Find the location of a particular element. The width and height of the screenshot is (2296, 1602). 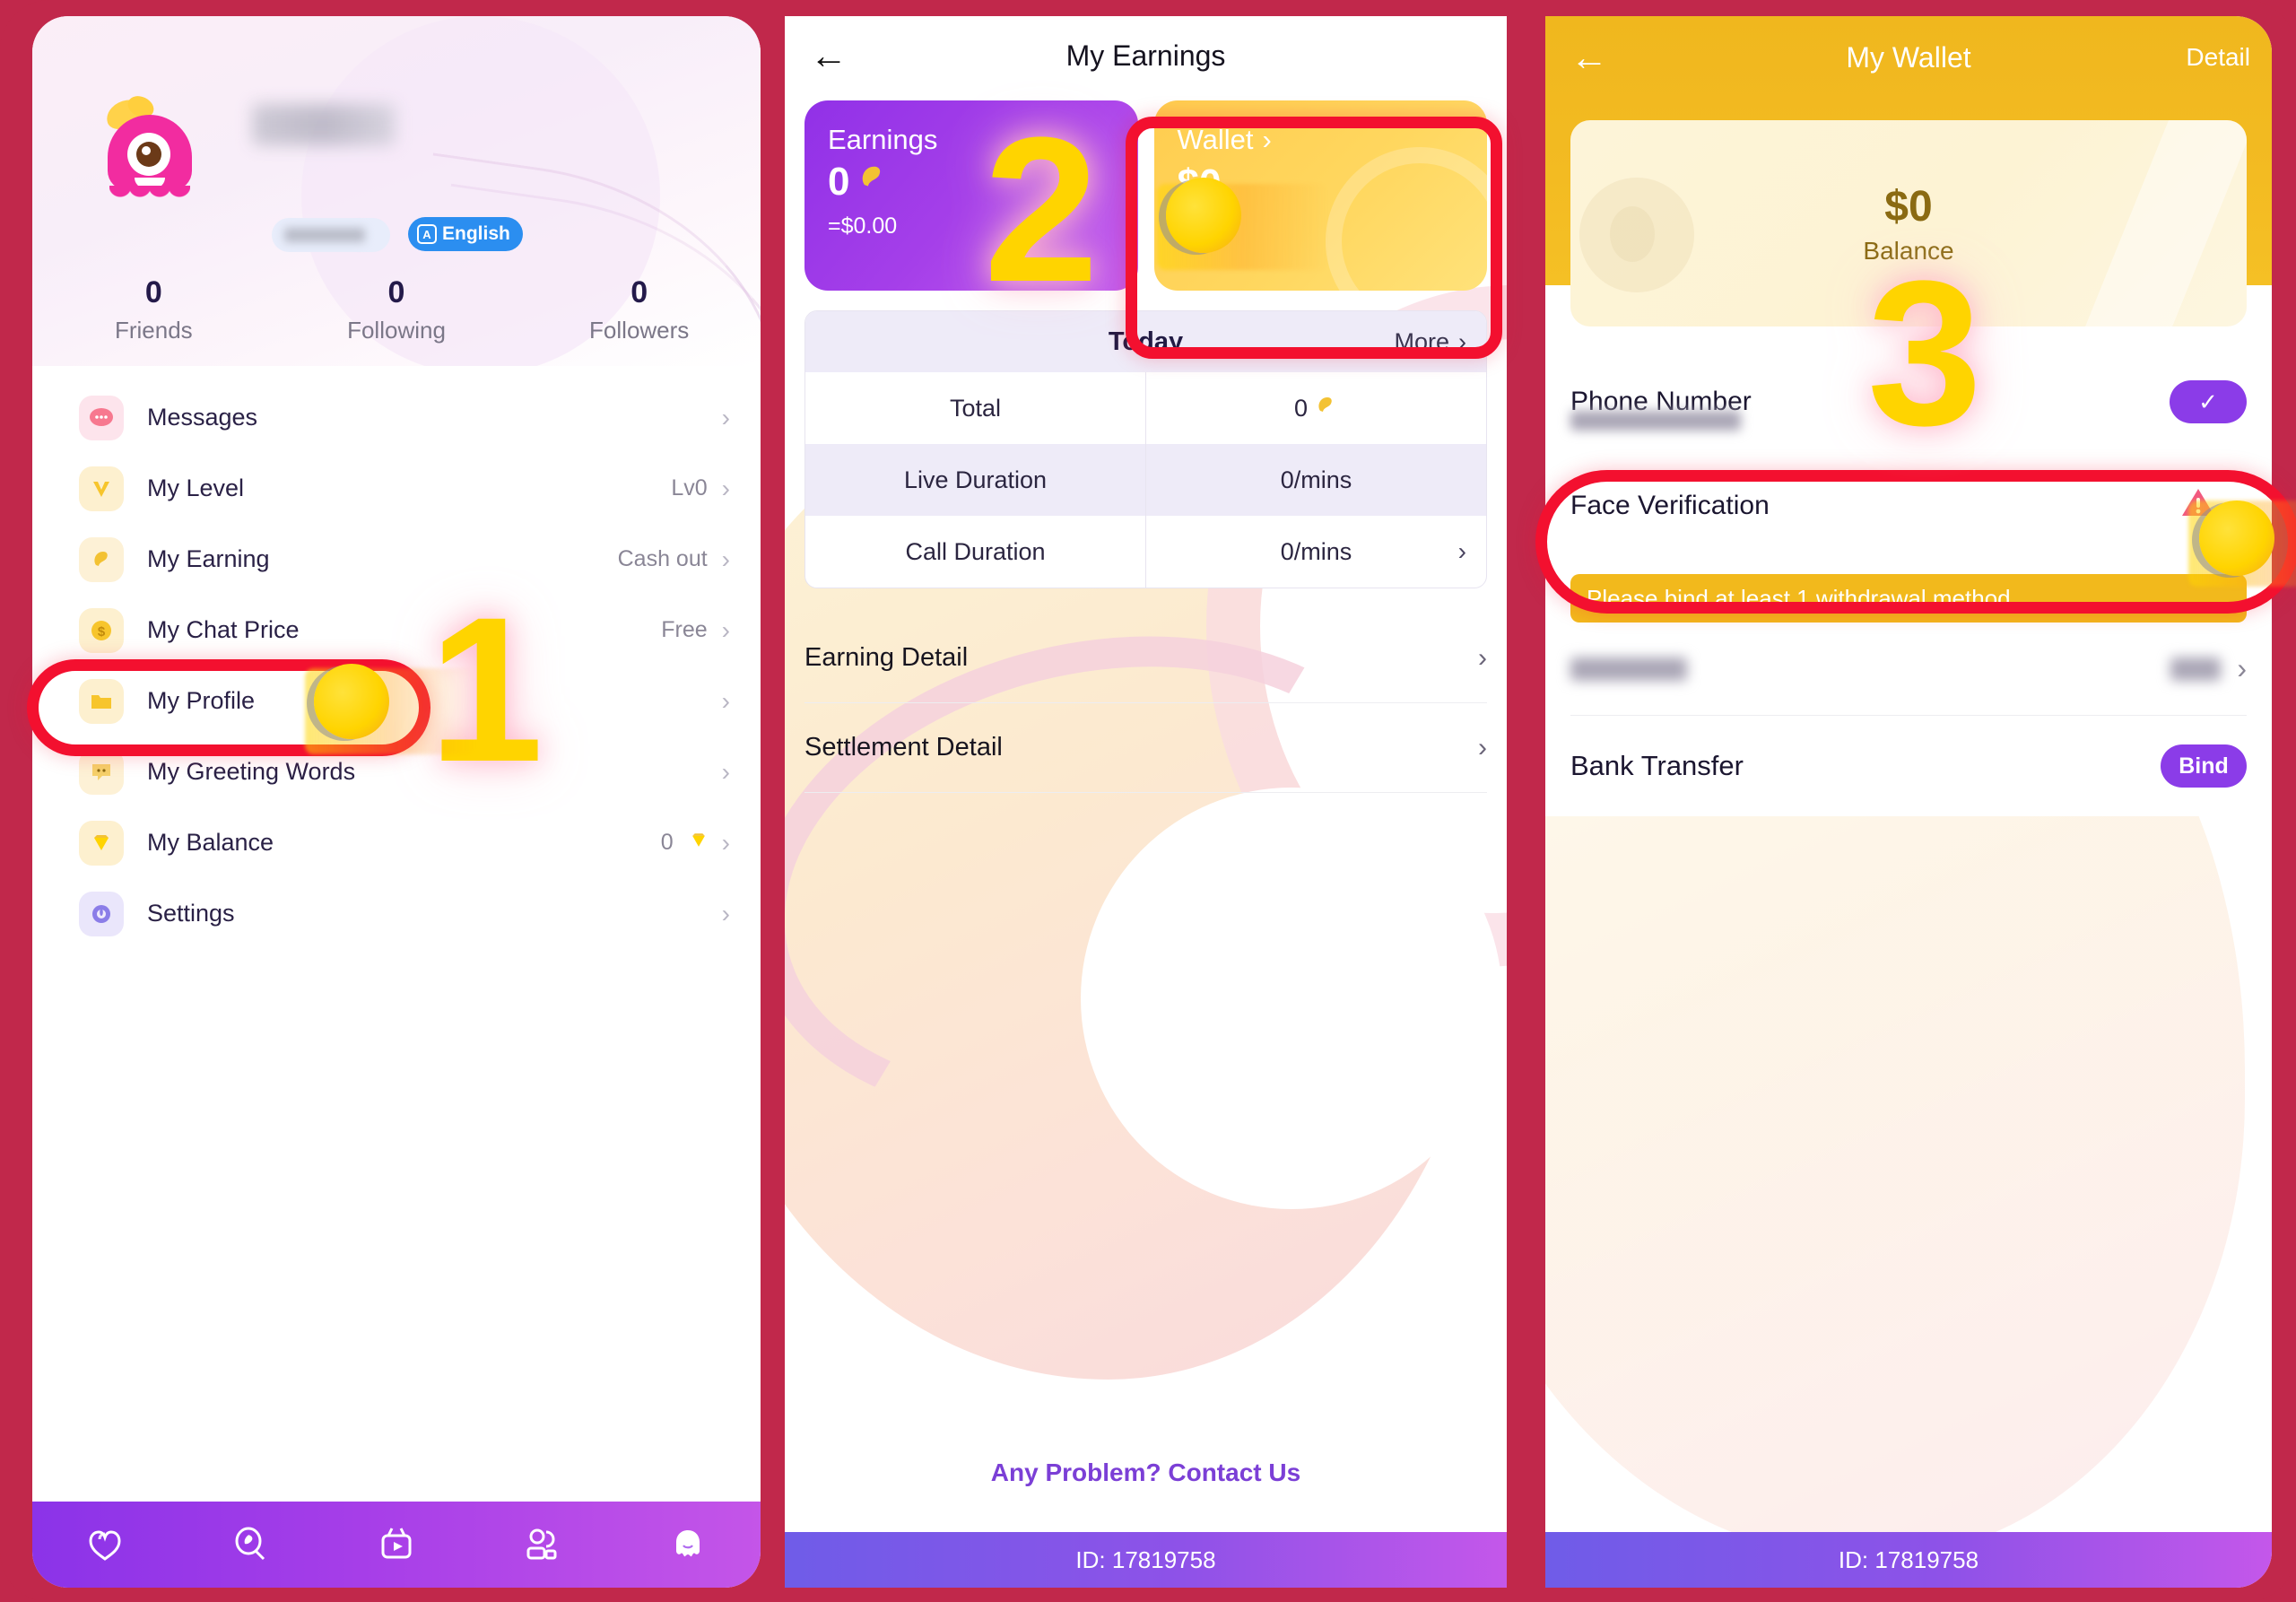

avatar is located at coordinates (149, 150).